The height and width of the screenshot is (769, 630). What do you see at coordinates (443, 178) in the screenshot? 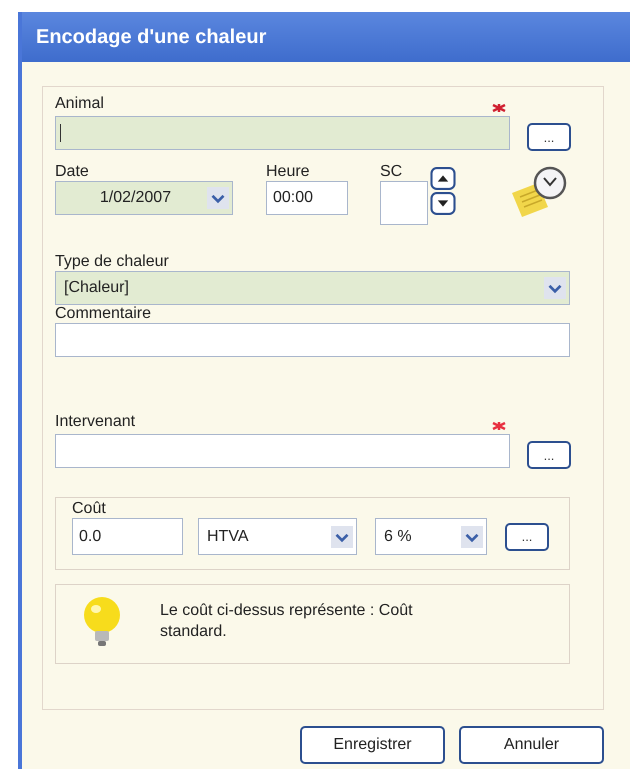
I see `spin-up-button` at bounding box center [443, 178].